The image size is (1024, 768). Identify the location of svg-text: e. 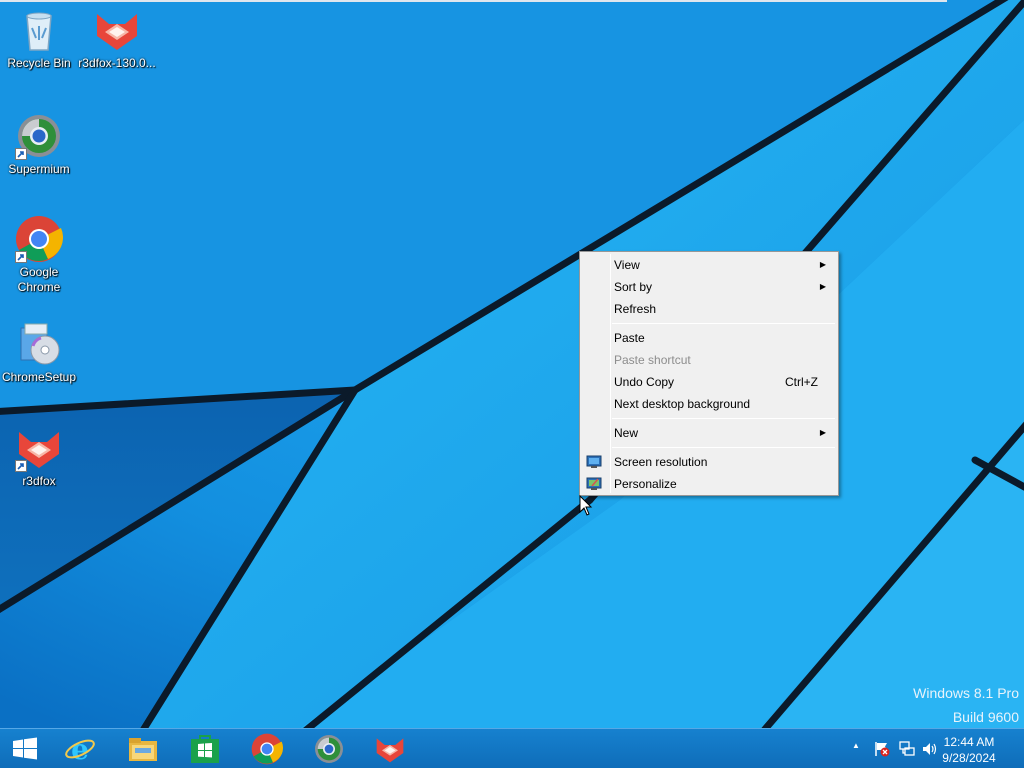
(80, 749).